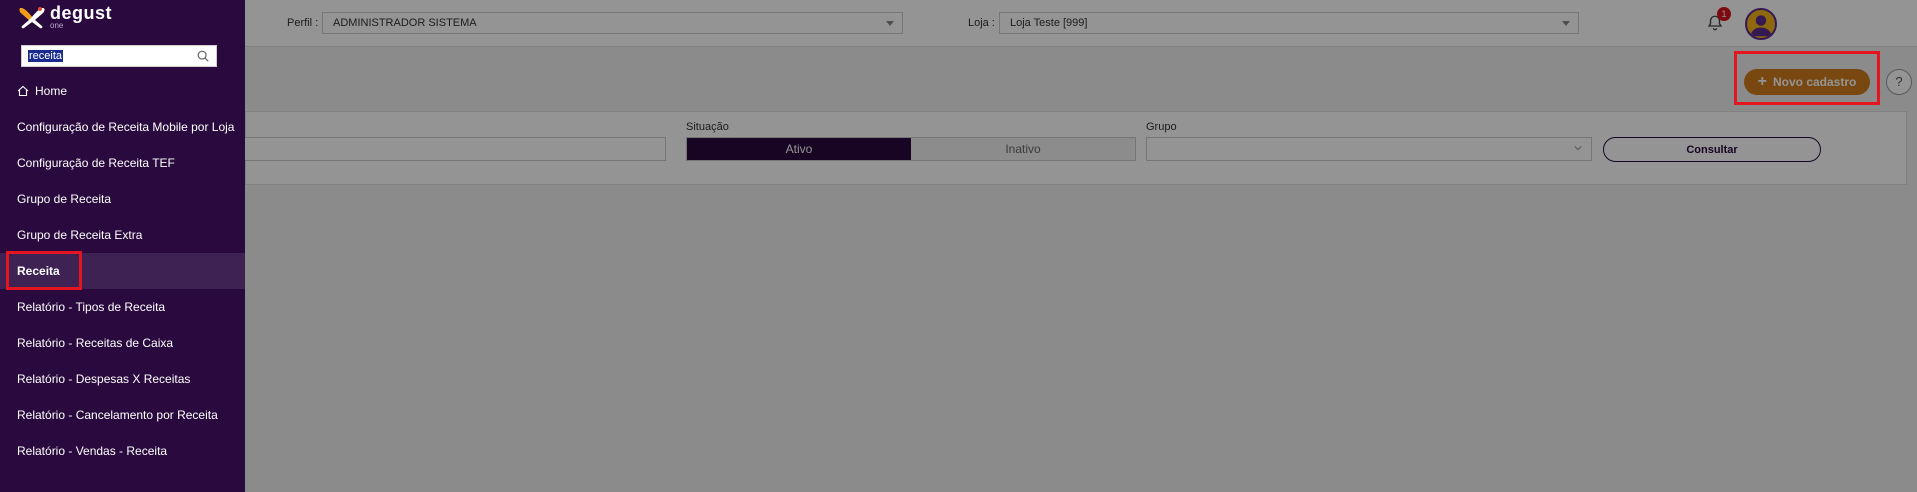 The image size is (1917, 492). I want to click on sidebar-item-relatorio-despesas-receitas: Relatório - Despesas X Receitas, so click(122, 379).